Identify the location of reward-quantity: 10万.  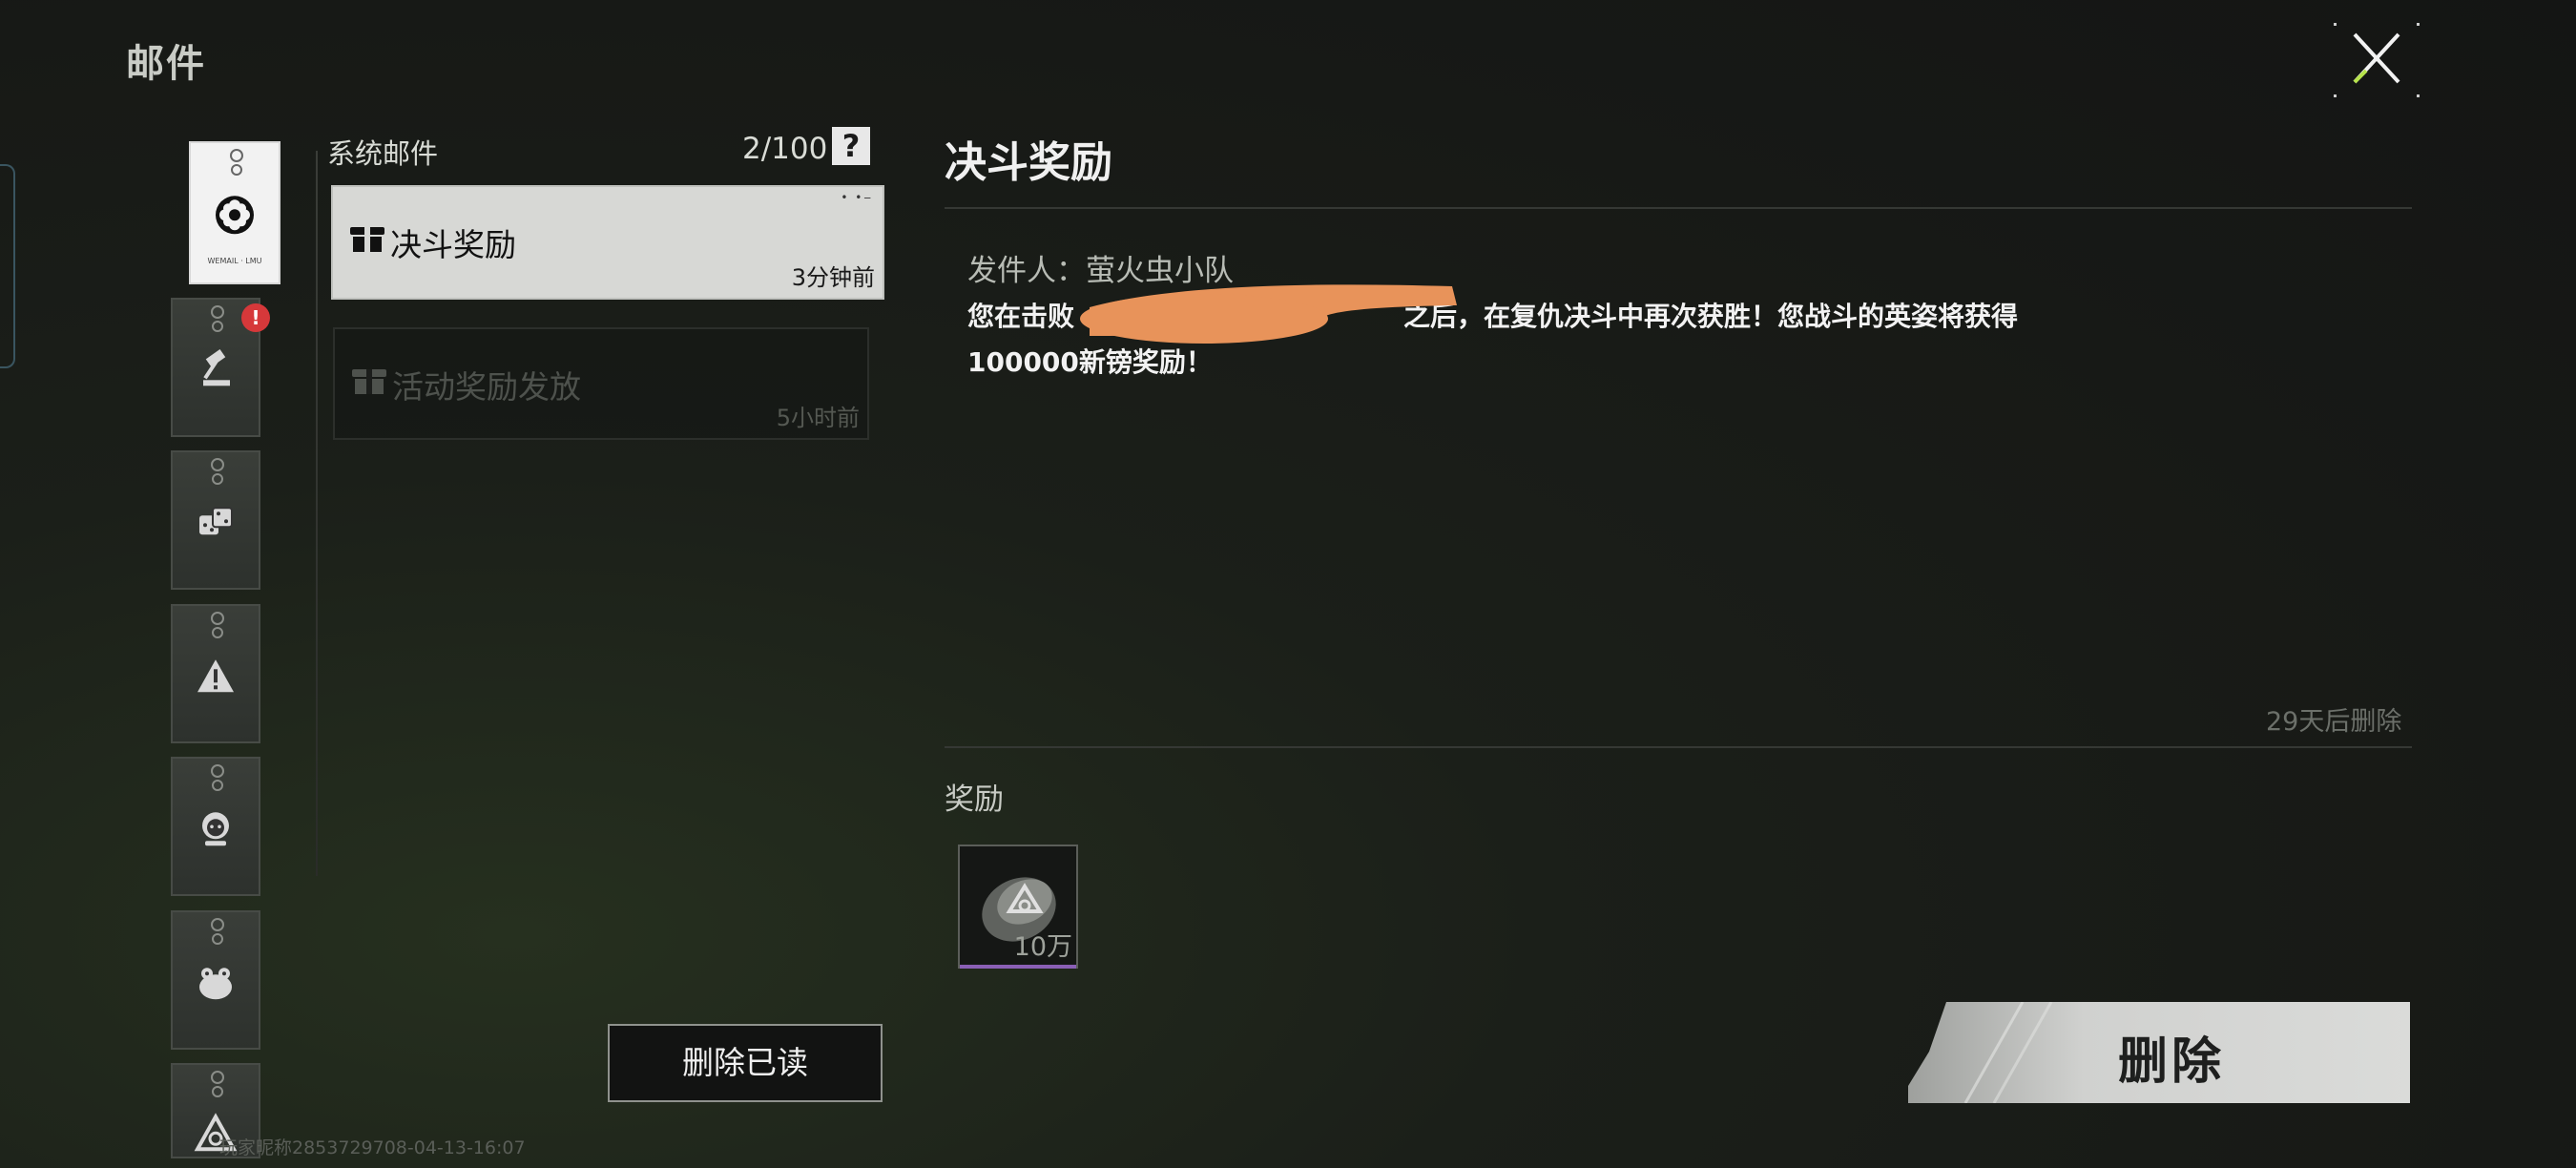
(1042, 947).